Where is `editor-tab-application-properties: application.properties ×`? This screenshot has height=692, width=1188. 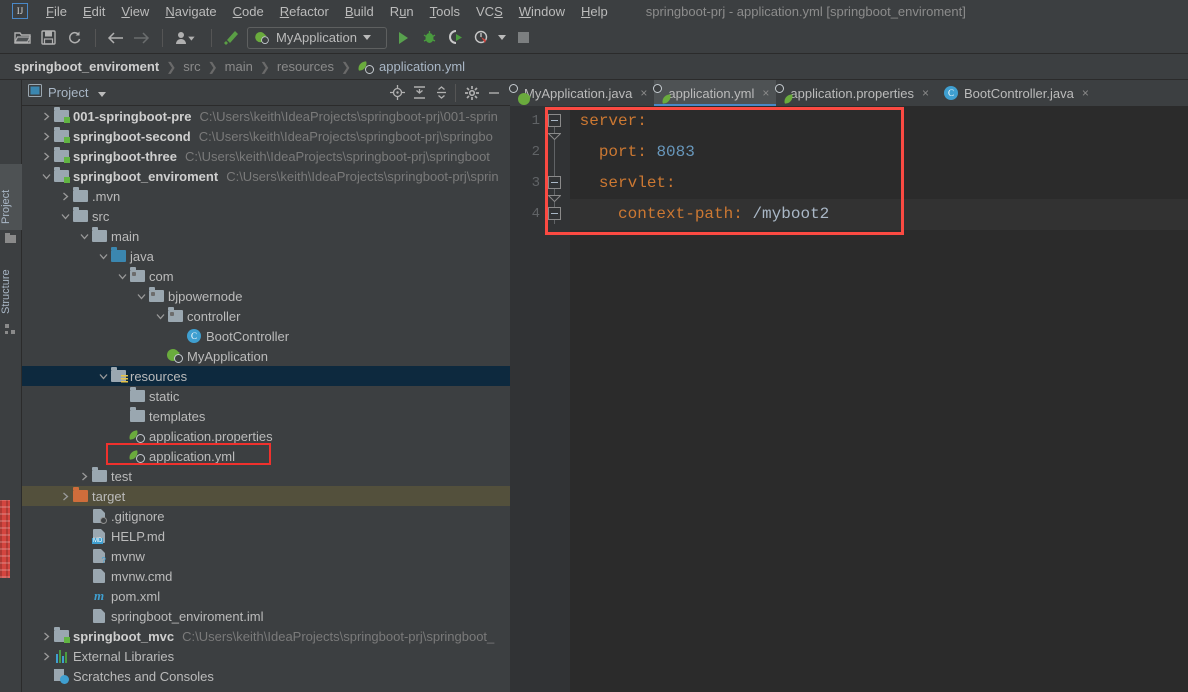
editor-tab-application-properties: application.properties × is located at coordinates (855, 93).